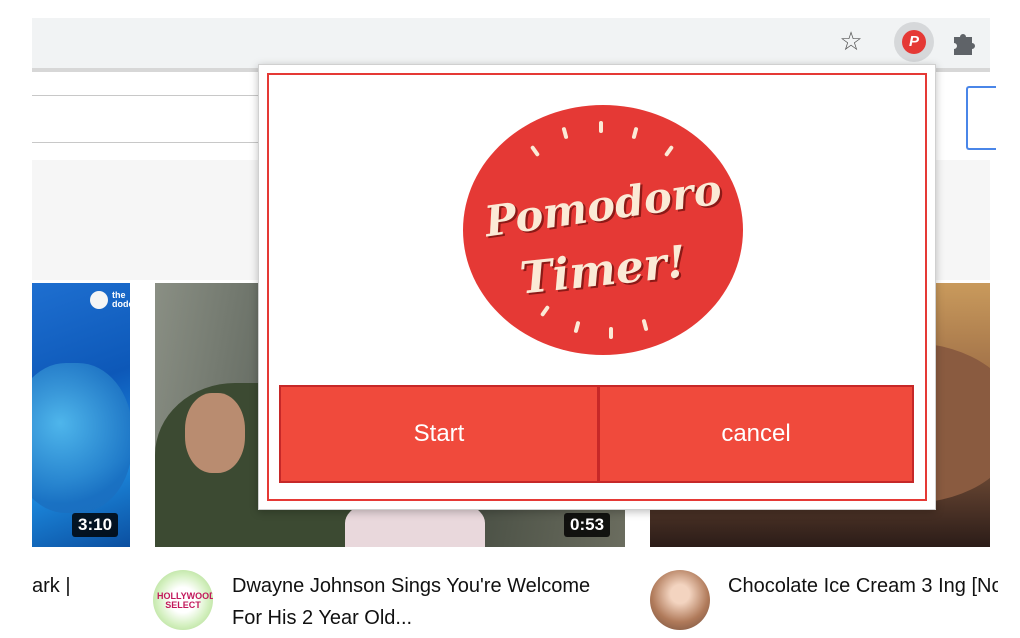 This screenshot has height=638, width=1020. What do you see at coordinates (110, 303) in the screenshot?
I see `channel-logo: the dodo` at bounding box center [110, 303].